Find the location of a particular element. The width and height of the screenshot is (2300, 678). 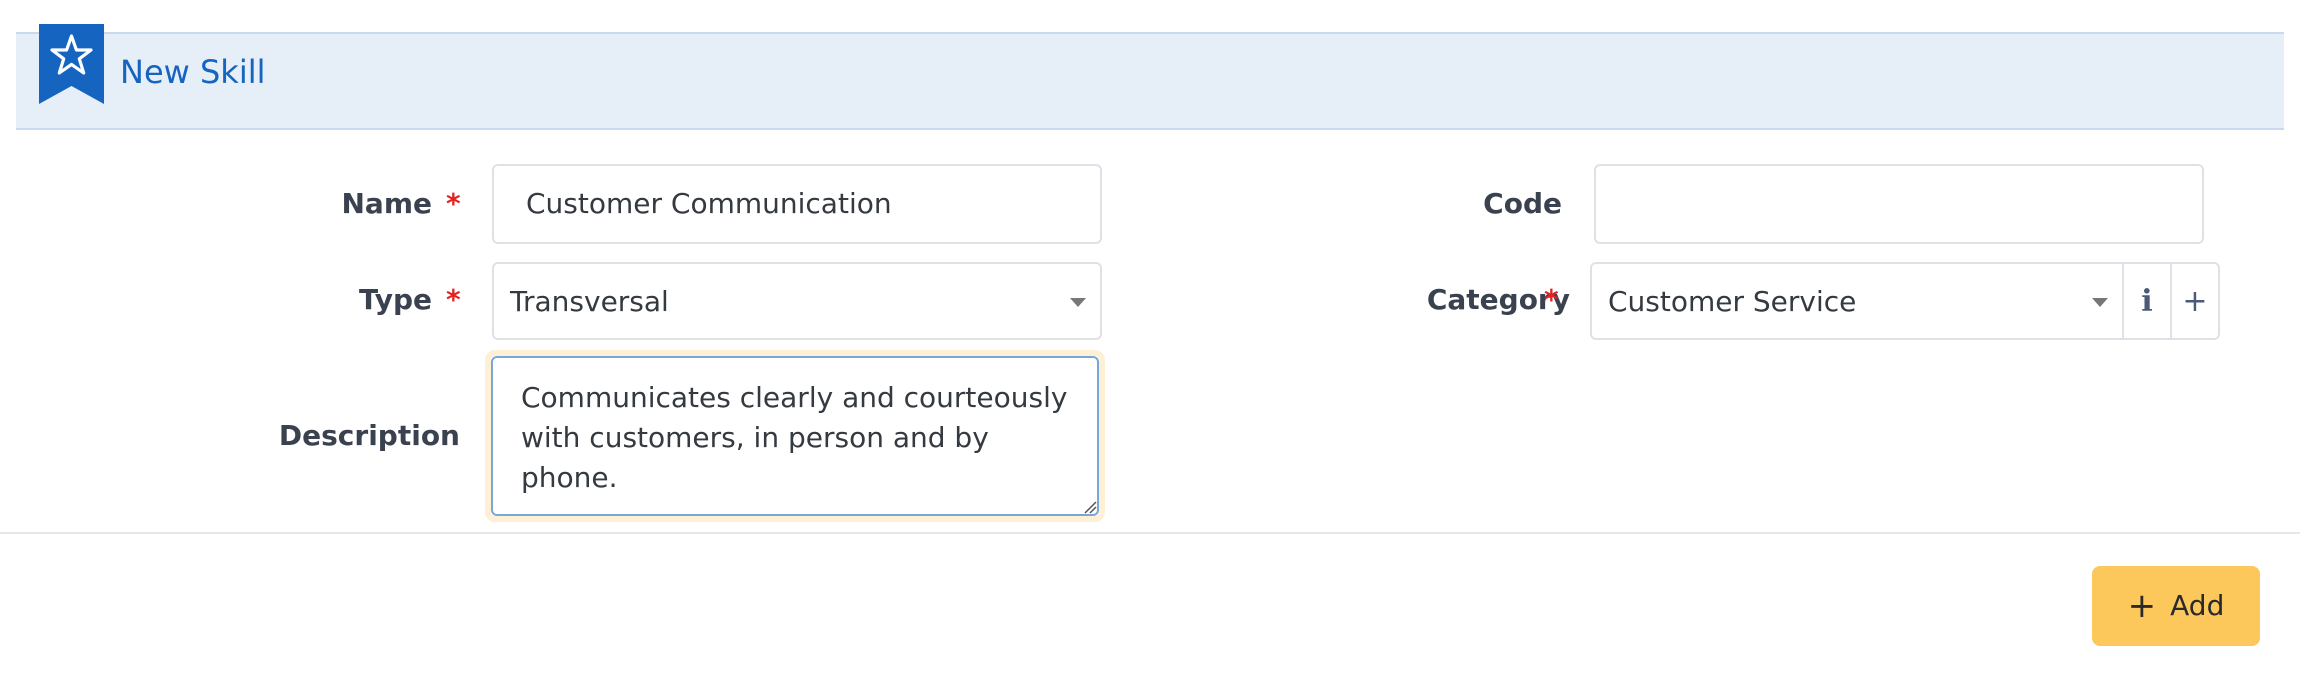

resize-handle-icon is located at coordinates (1089, 506).